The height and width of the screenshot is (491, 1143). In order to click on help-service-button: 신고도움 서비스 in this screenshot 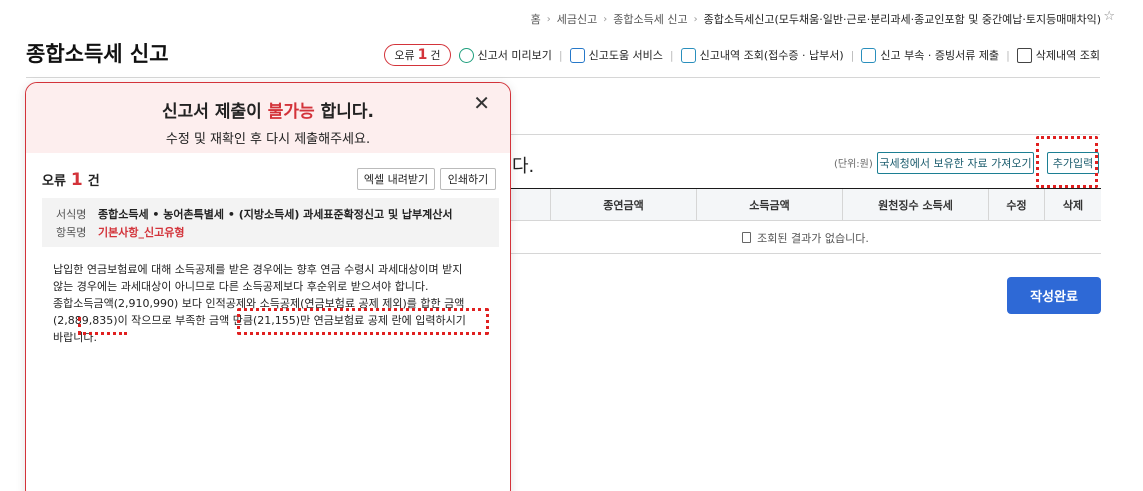, I will do `click(616, 55)`.